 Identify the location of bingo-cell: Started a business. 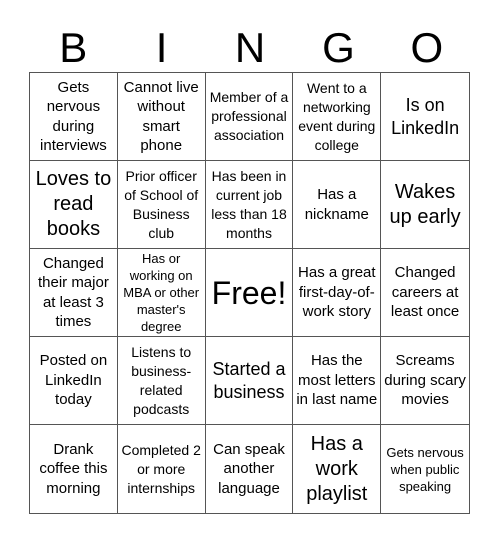
(249, 381).